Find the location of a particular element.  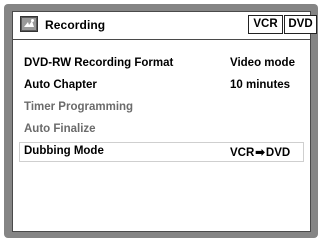

menu-item-value: VCR➡DVD is located at coordinates (260, 152).